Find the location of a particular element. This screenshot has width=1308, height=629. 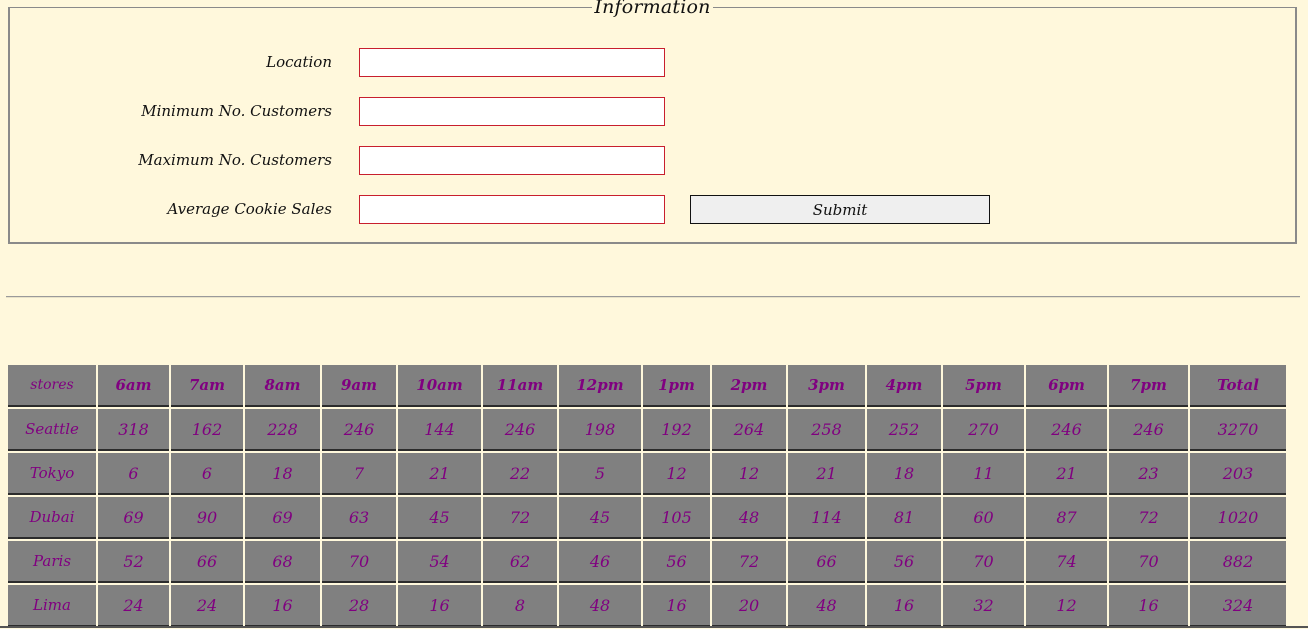

store-name-cell: Tokyo is located at coordinates (52, 474).